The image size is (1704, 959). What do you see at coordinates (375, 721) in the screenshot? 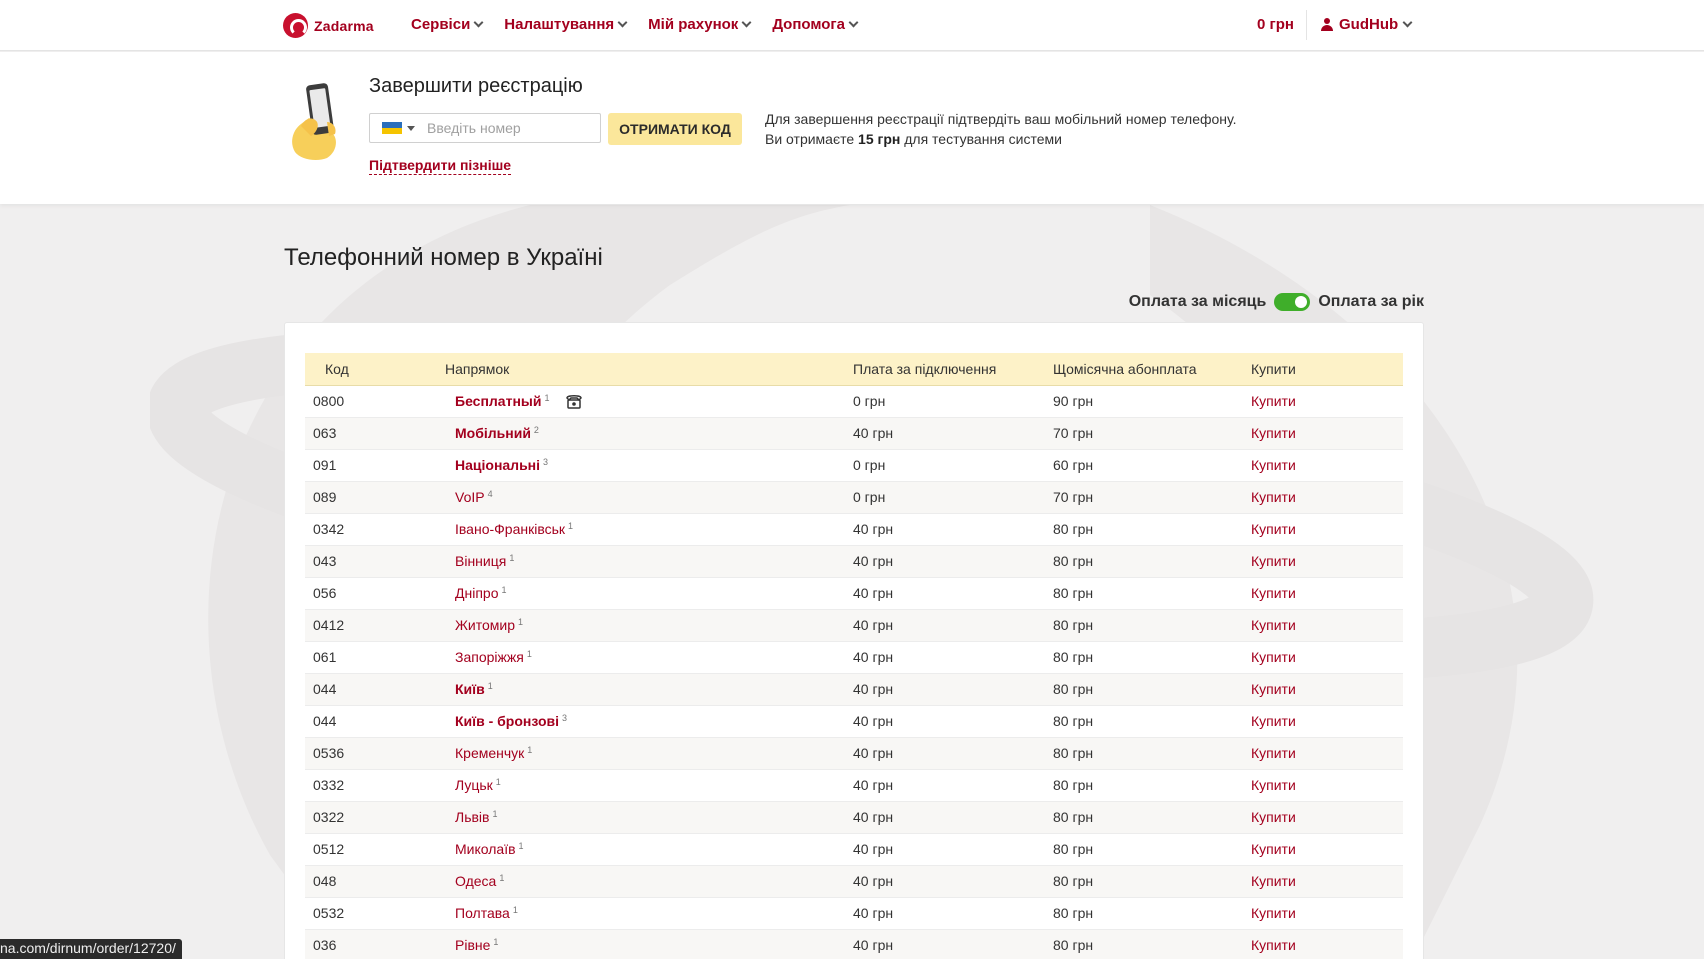
I see `cell-code: 044` at bounding box center [375, 721].